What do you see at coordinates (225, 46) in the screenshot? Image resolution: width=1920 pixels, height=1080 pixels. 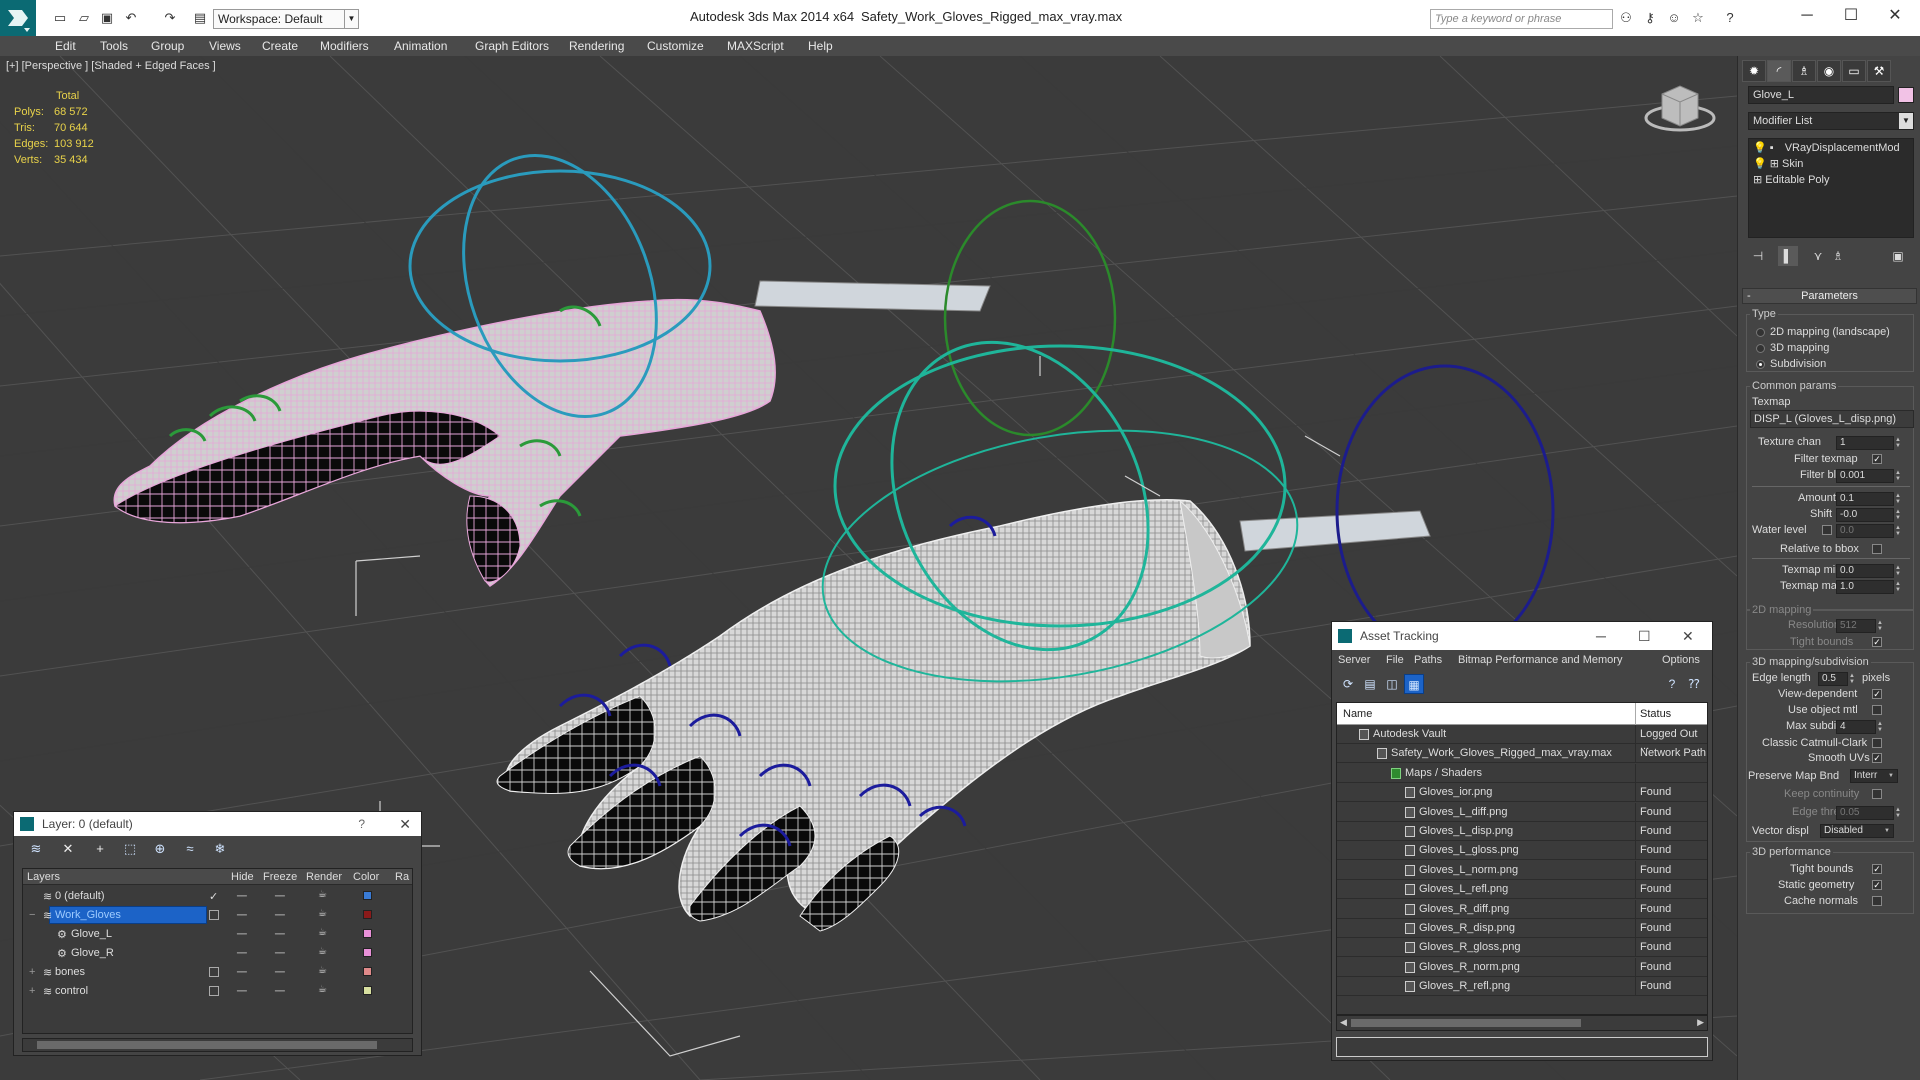 I see `menu-views: Views` at bounding box center [225, 46].